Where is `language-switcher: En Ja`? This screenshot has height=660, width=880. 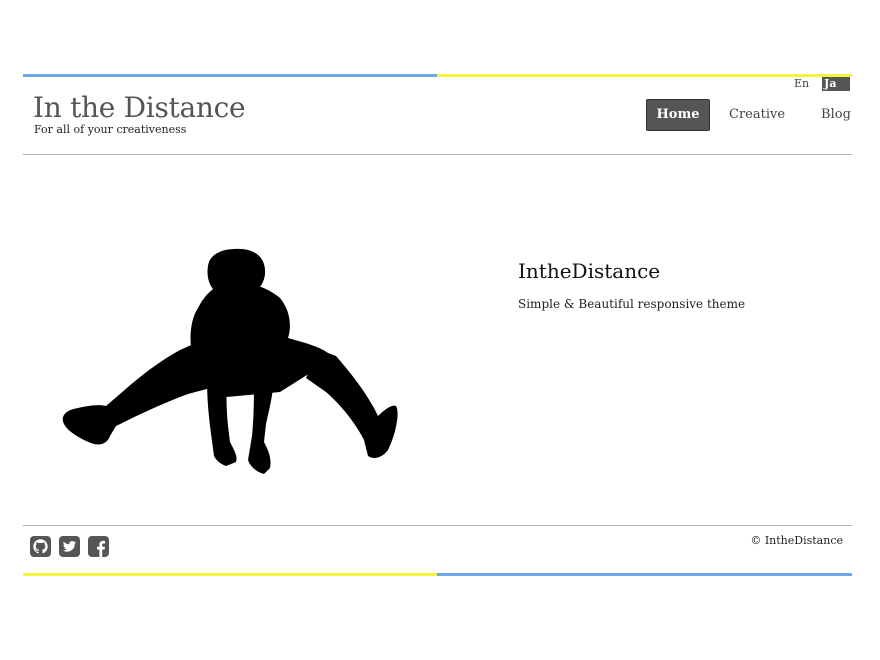 language-switcher: En Ja is located at coordinates (820, 84).